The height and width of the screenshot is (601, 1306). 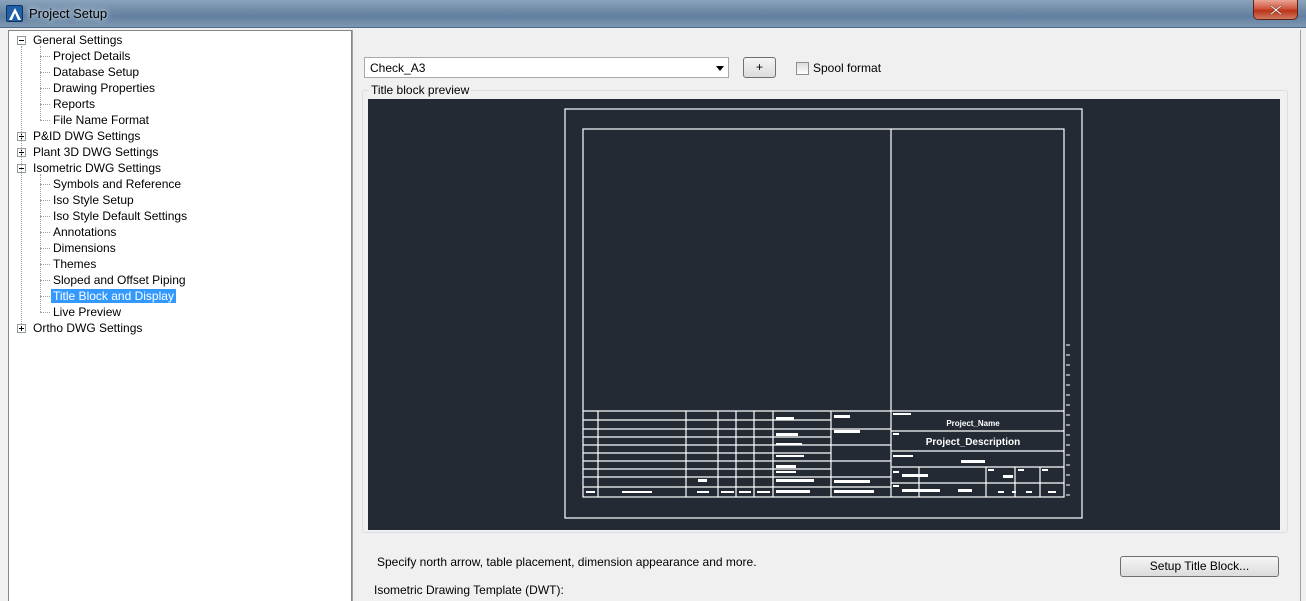 I want to click on window-title: Project Setup, so click(x=68, y=13).